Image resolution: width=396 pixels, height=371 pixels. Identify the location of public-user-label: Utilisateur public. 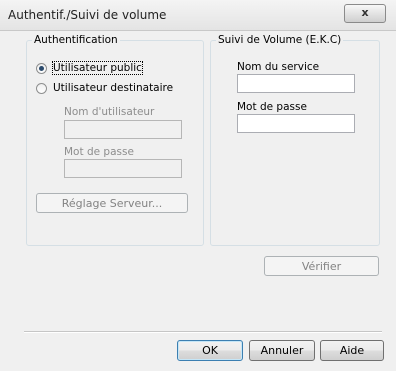
(97, 68).